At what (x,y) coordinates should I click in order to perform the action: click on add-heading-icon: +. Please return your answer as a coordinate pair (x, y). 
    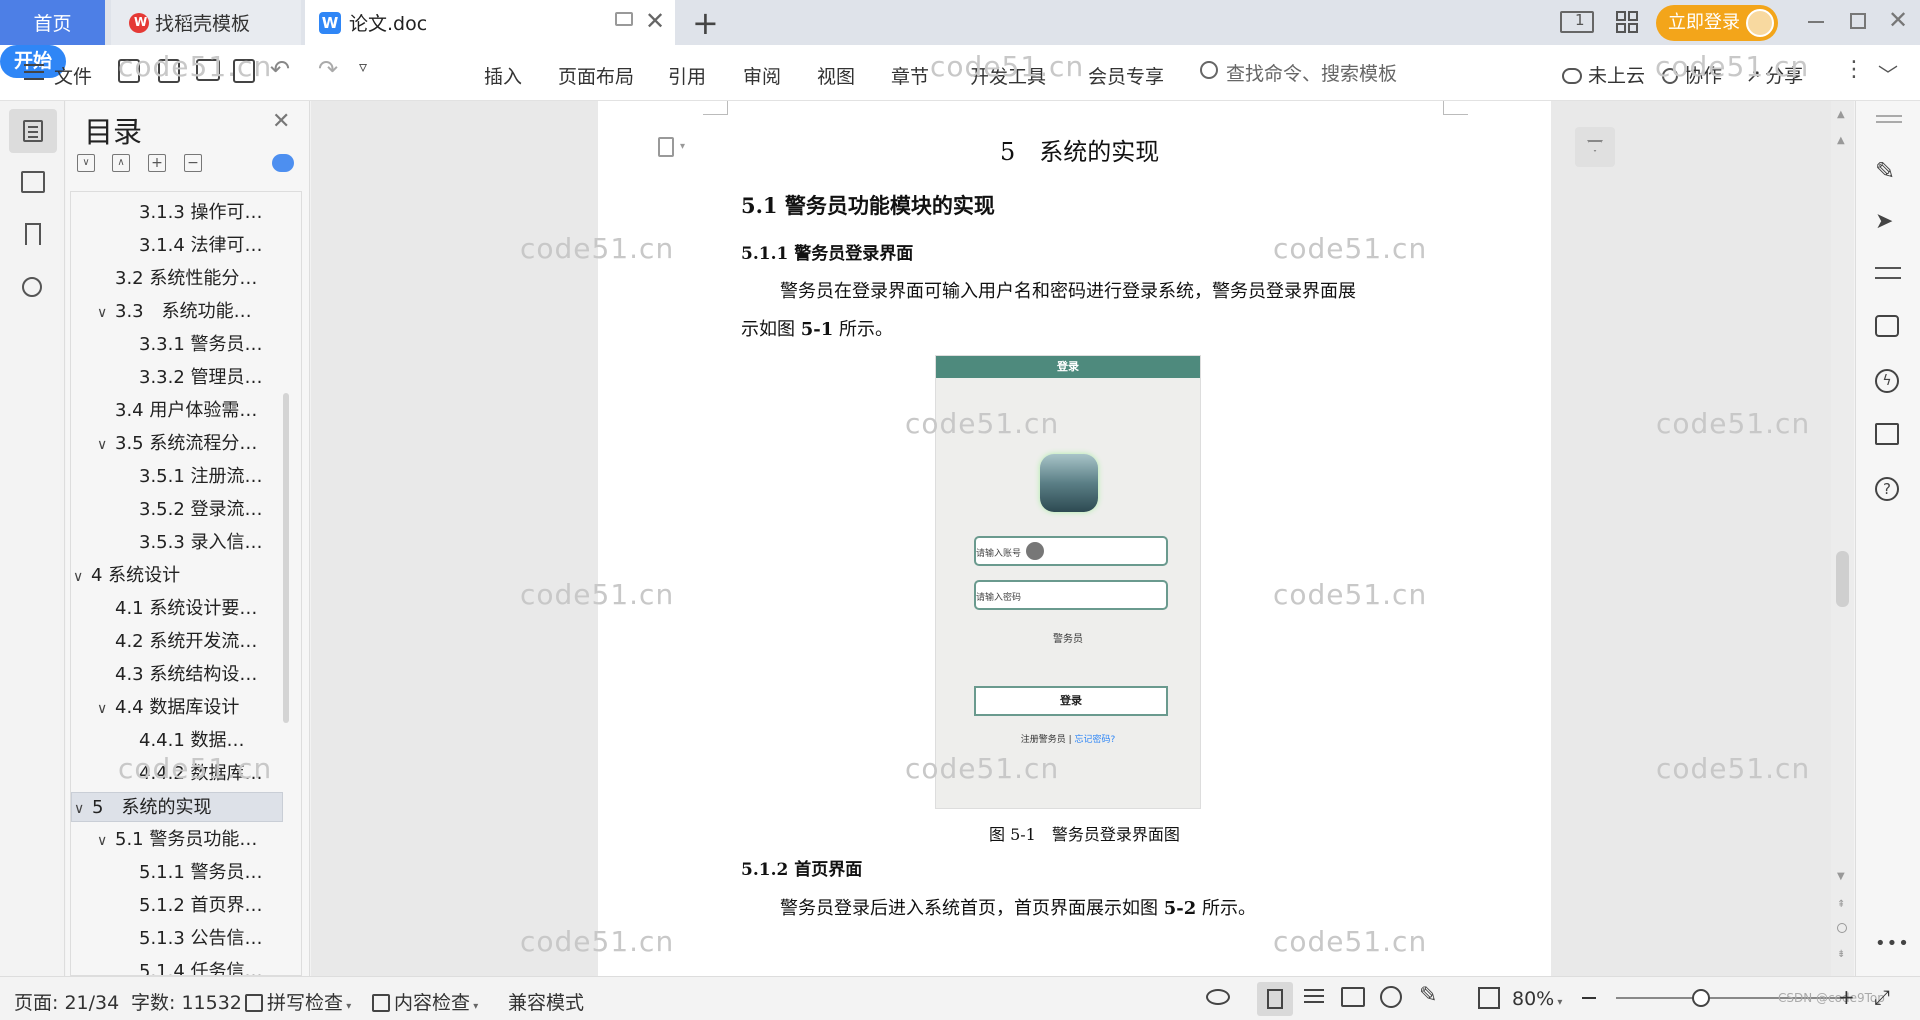
    Looking at the image, I should click on (157, 163).